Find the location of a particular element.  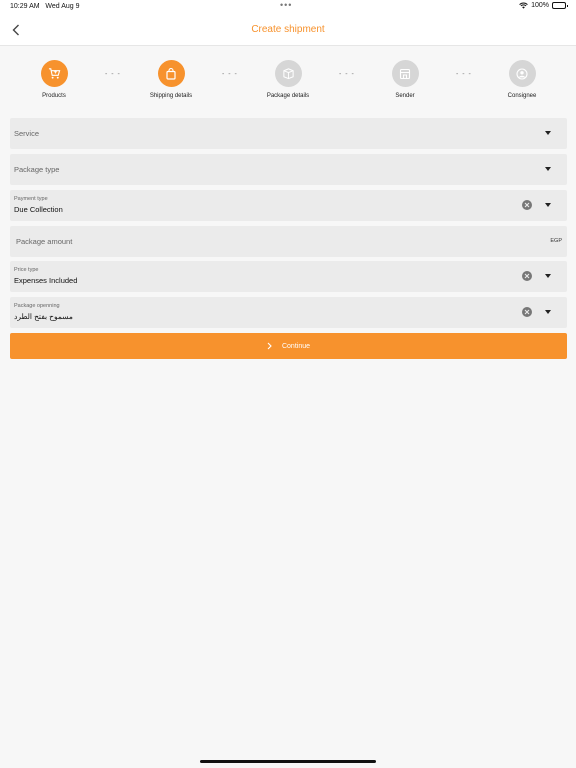

battery-icon is located at coordinates (560, 5).